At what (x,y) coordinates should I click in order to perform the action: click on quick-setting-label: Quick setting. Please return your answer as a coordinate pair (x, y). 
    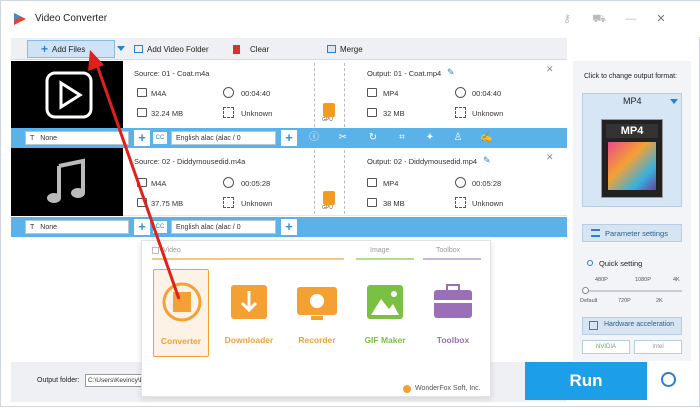
    Looking at the image, I should click on (621, 263).